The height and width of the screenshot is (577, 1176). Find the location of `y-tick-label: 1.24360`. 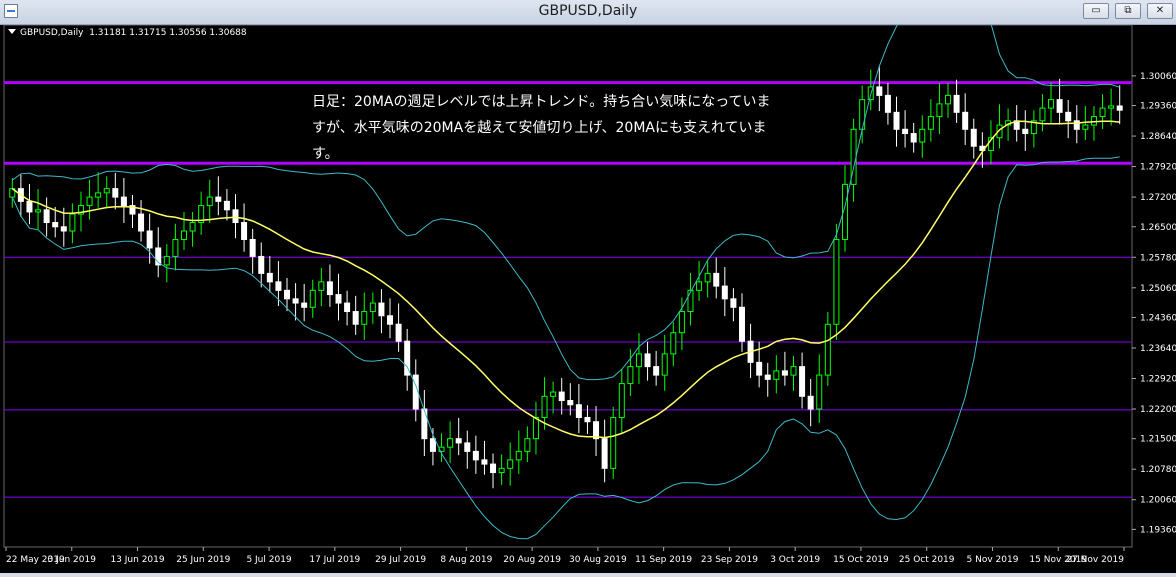

y-tick-label: 1.24360 is located at coordinates (1158, 318).